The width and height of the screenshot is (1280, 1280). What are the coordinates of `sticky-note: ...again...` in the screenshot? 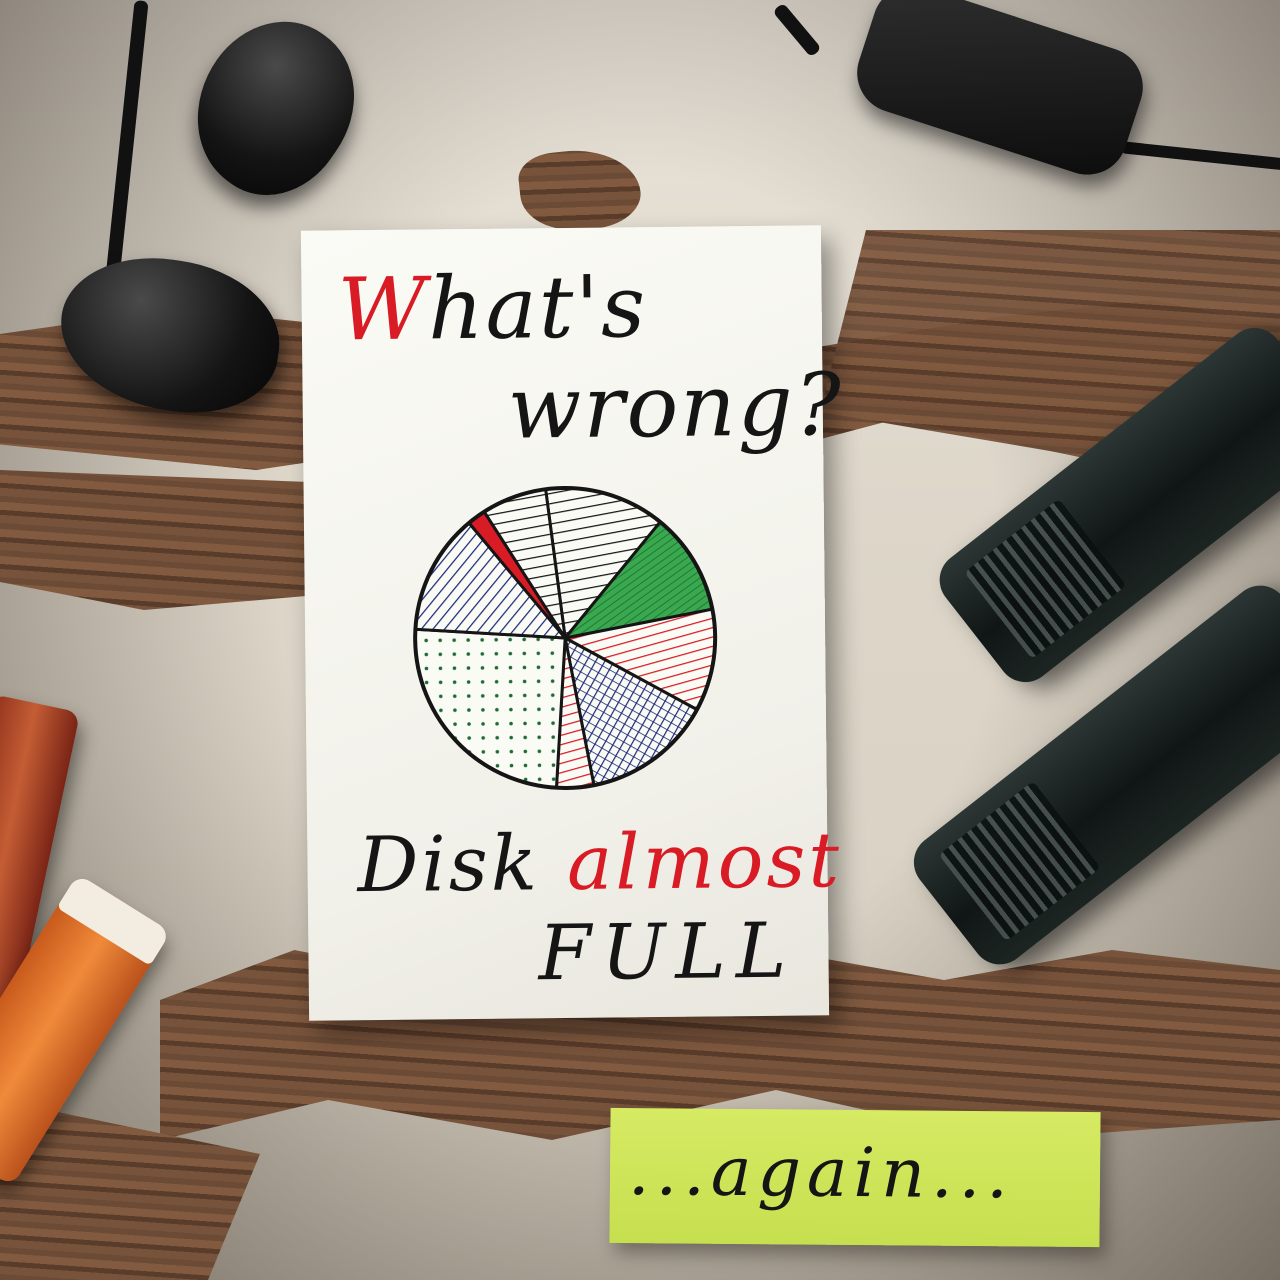 It's located at (855, 1177).